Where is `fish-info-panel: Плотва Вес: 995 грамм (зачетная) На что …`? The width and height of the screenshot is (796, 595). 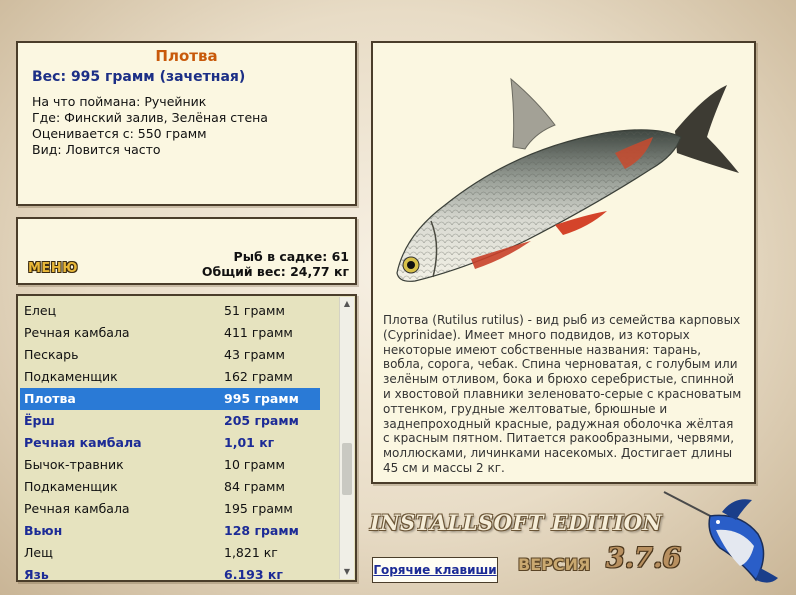 fish-info-panel: Плотва Вес: 995 грамм (зачетная) На что … is located at coordinates (186, 123).